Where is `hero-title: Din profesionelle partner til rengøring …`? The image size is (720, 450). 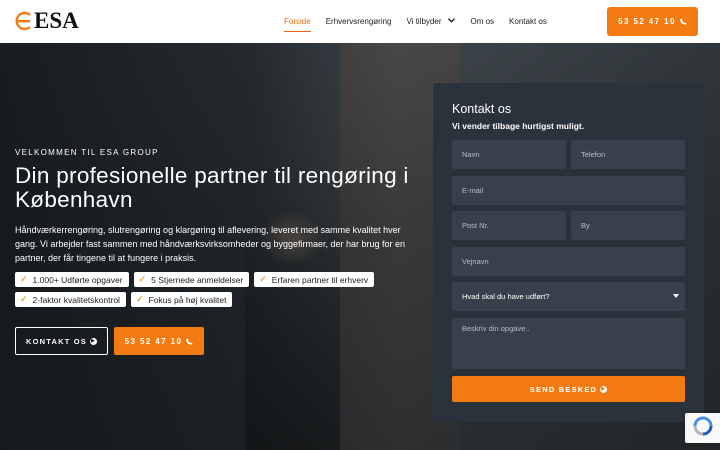 hero-title: Din profesionelle partner til rengøring … is located at coordinates (212, 187).